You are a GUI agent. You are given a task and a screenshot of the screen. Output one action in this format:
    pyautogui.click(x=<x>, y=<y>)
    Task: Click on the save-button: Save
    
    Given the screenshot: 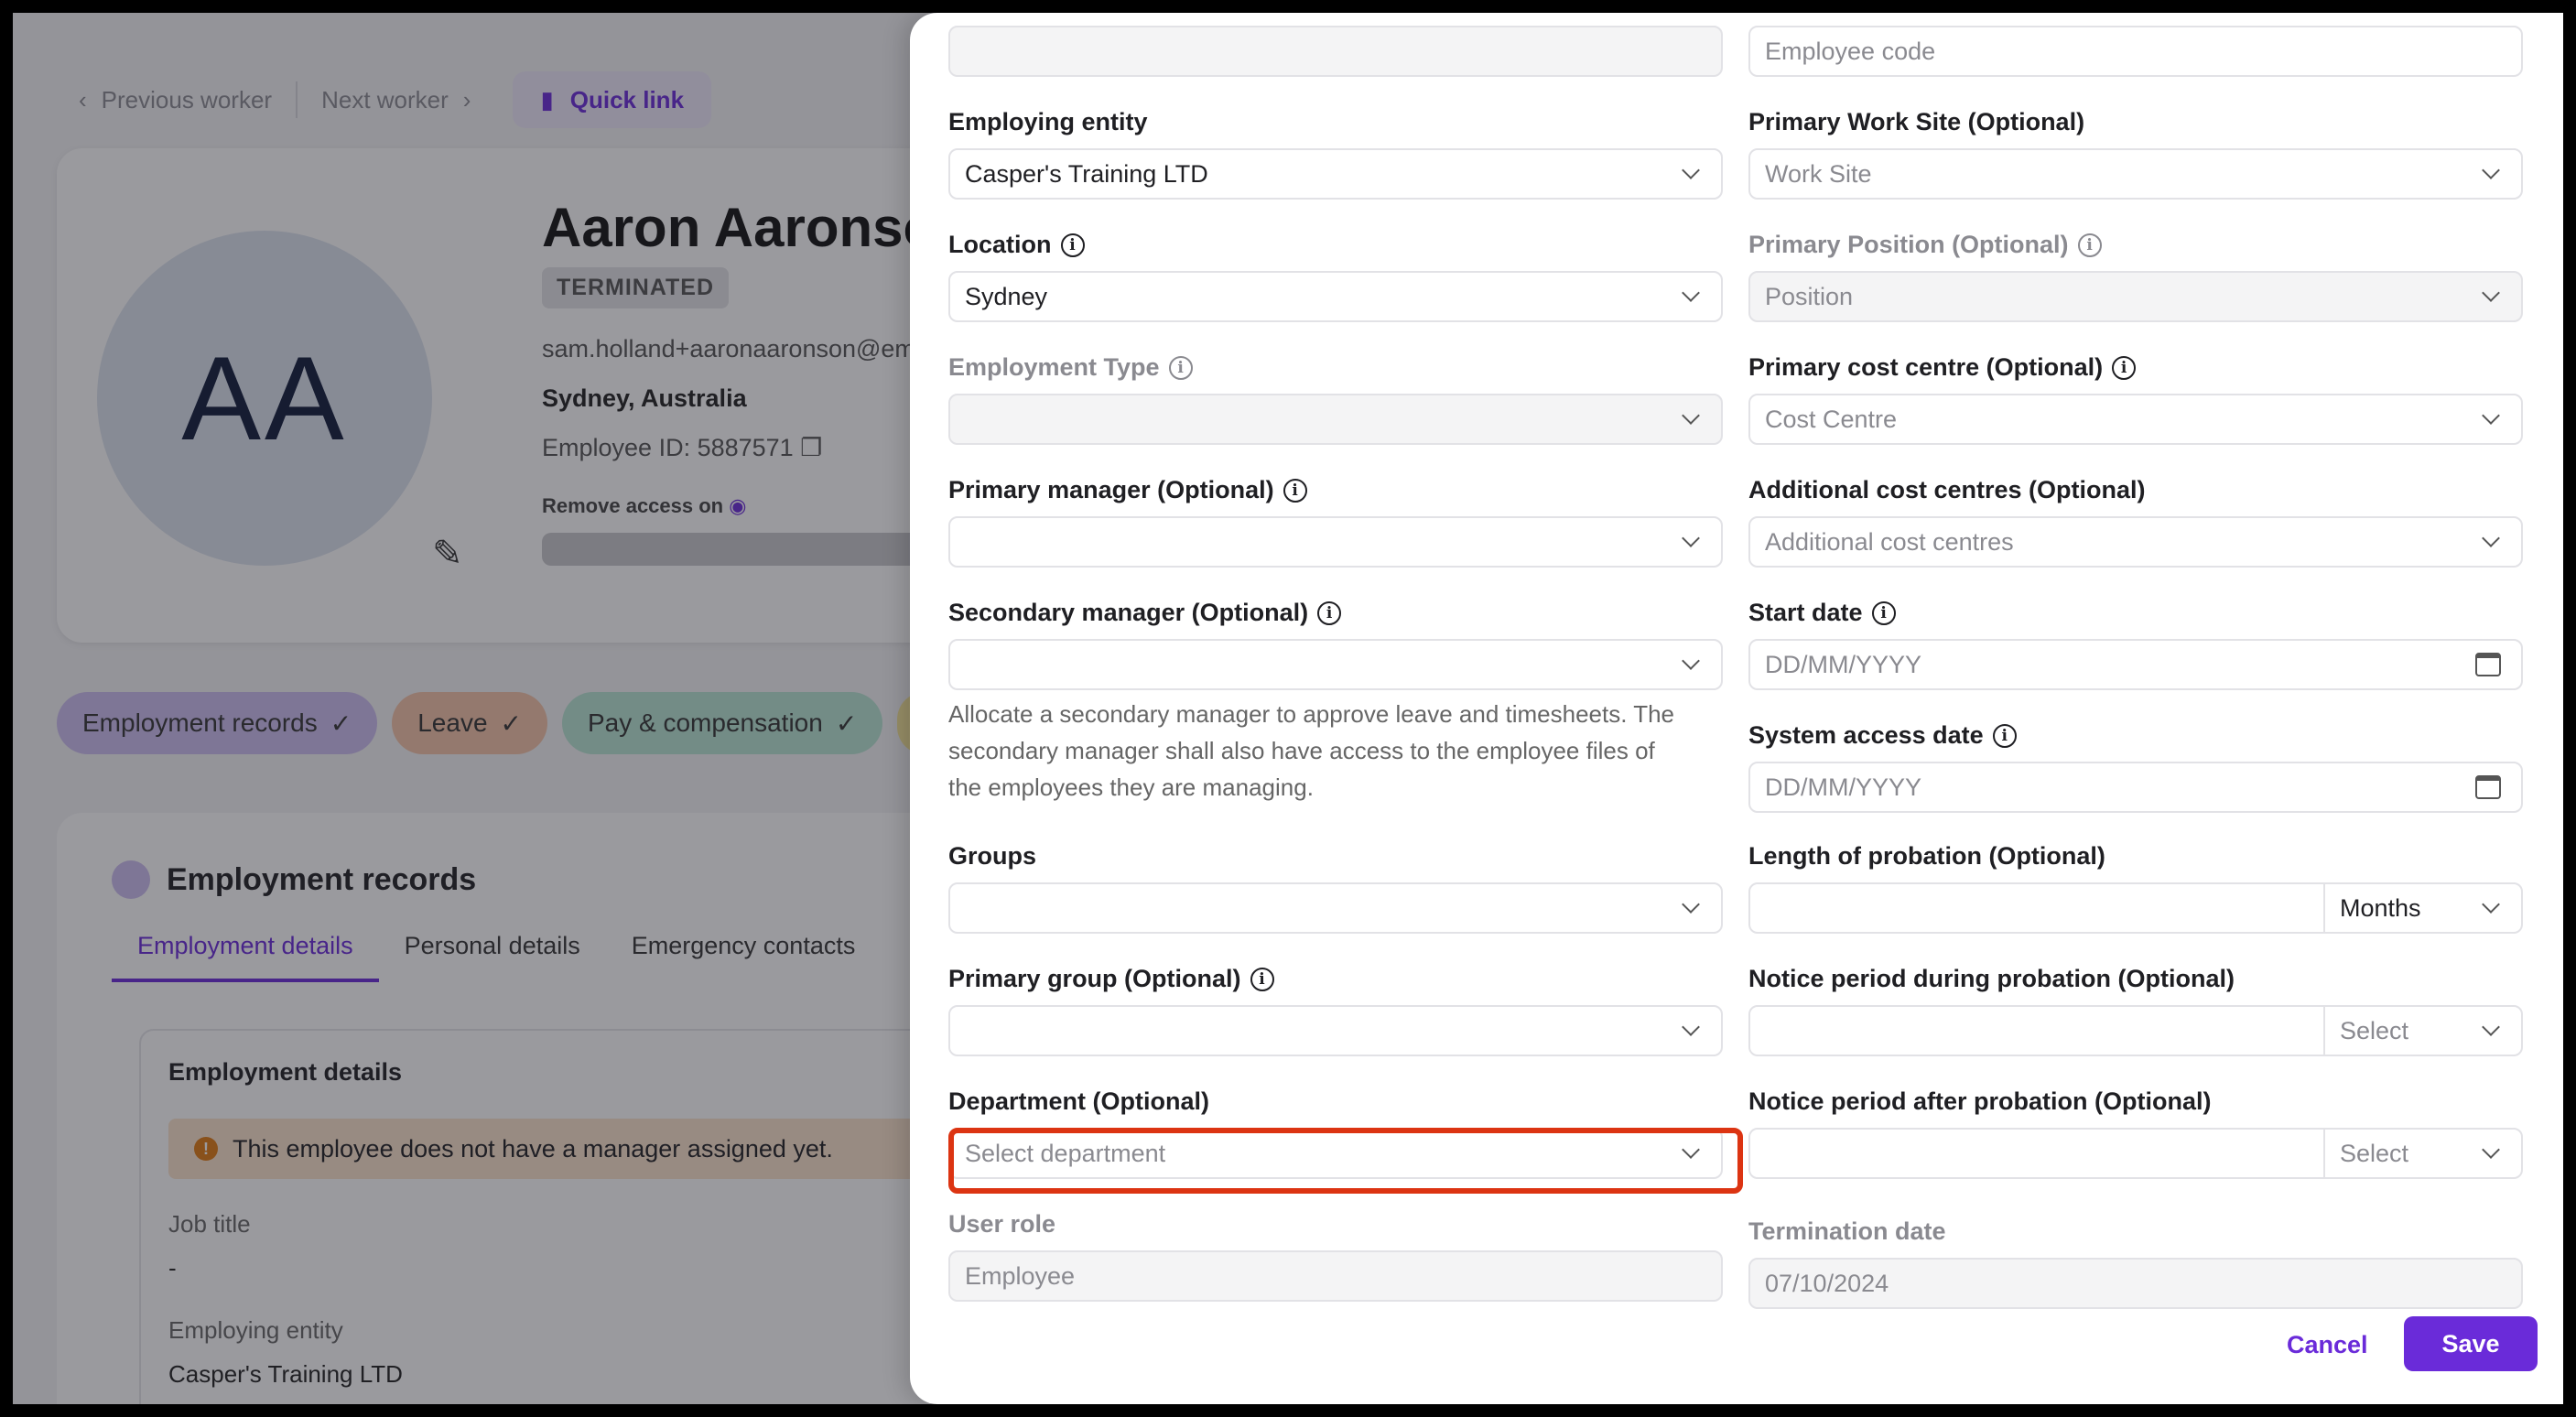 What is the action you would take?
    pyautogui.click(x=2471, y=1343)
    